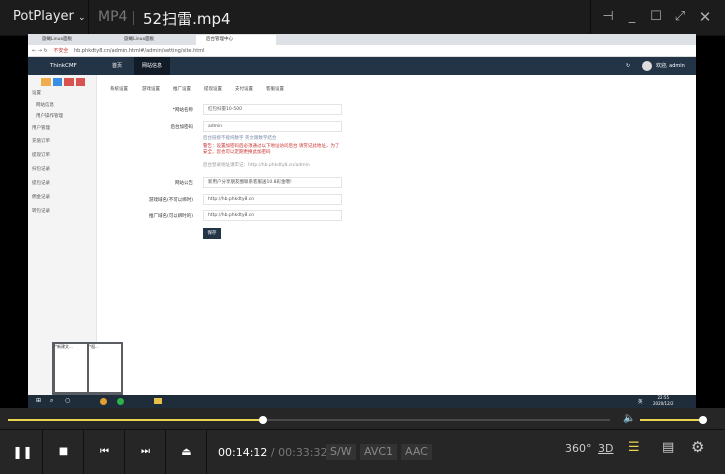 The width and height of the screenshot is (725, 474). I want to click on volume-level, so click(671, 420).